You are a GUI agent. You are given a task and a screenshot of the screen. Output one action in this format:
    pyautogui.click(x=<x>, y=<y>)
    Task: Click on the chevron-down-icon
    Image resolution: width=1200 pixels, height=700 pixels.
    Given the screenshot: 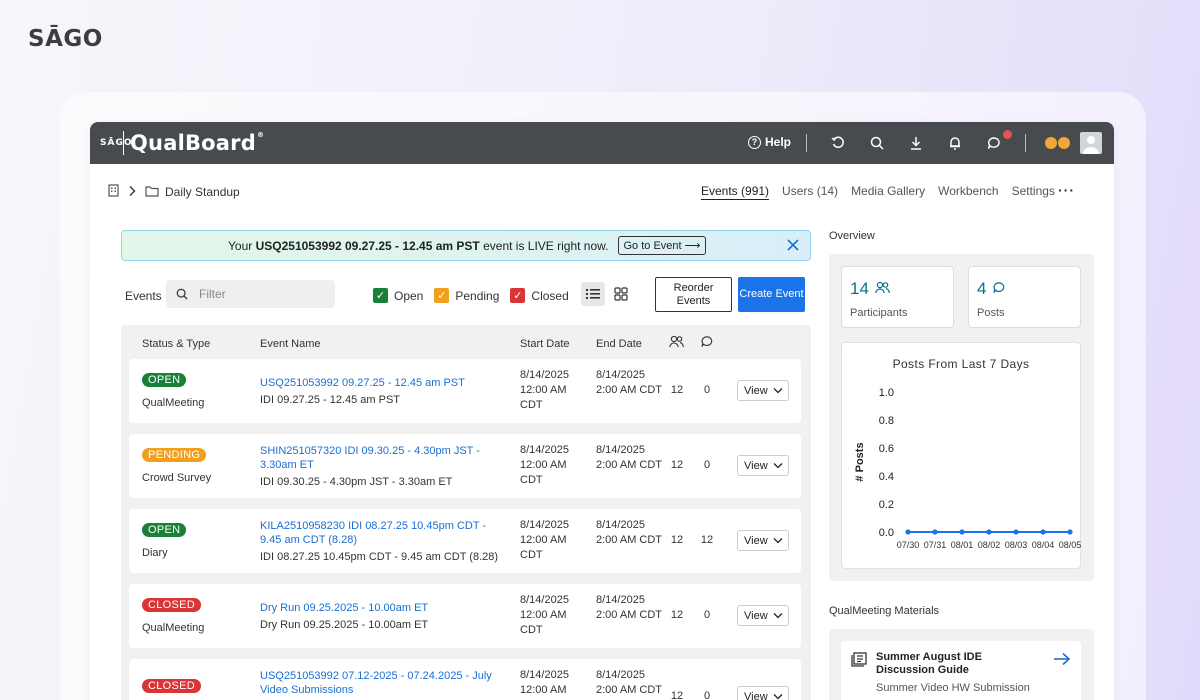 What is the action you would take?
    pyautogui.click(x=778, y=391)
    